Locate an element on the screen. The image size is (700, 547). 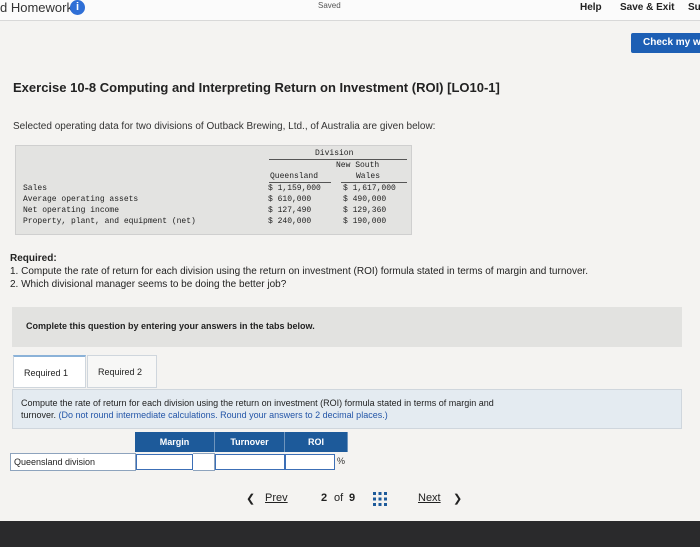
submit-link: Su is located at coordinates (694, 7).